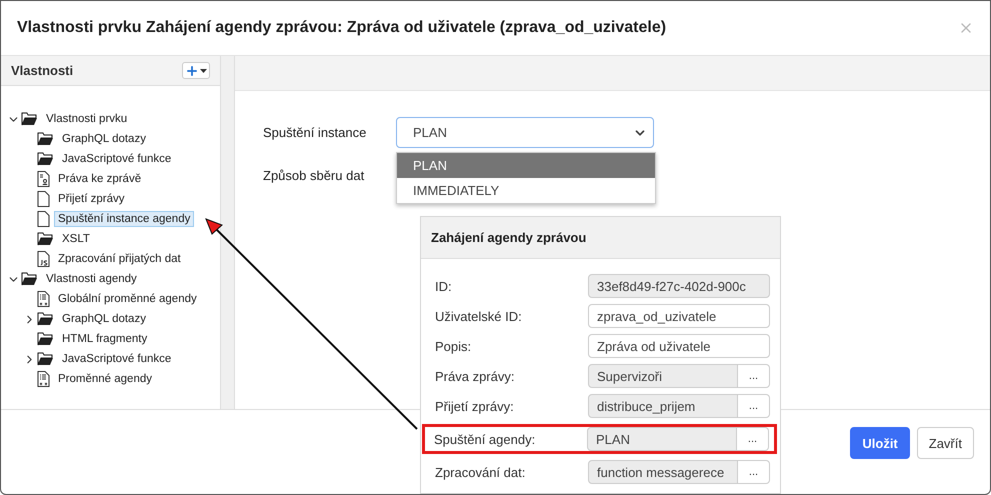 The height and width of the screenshot is (495, 991). I want to click on card-title: Zahájení agendy zprávou, so click(600, 238).